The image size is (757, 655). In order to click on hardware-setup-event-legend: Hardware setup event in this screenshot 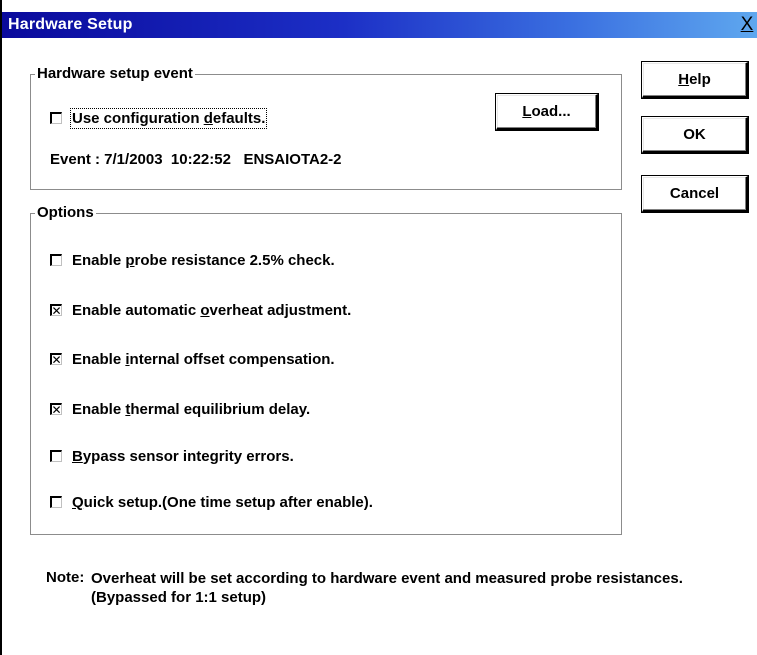, I will do `click(115, 73)`.